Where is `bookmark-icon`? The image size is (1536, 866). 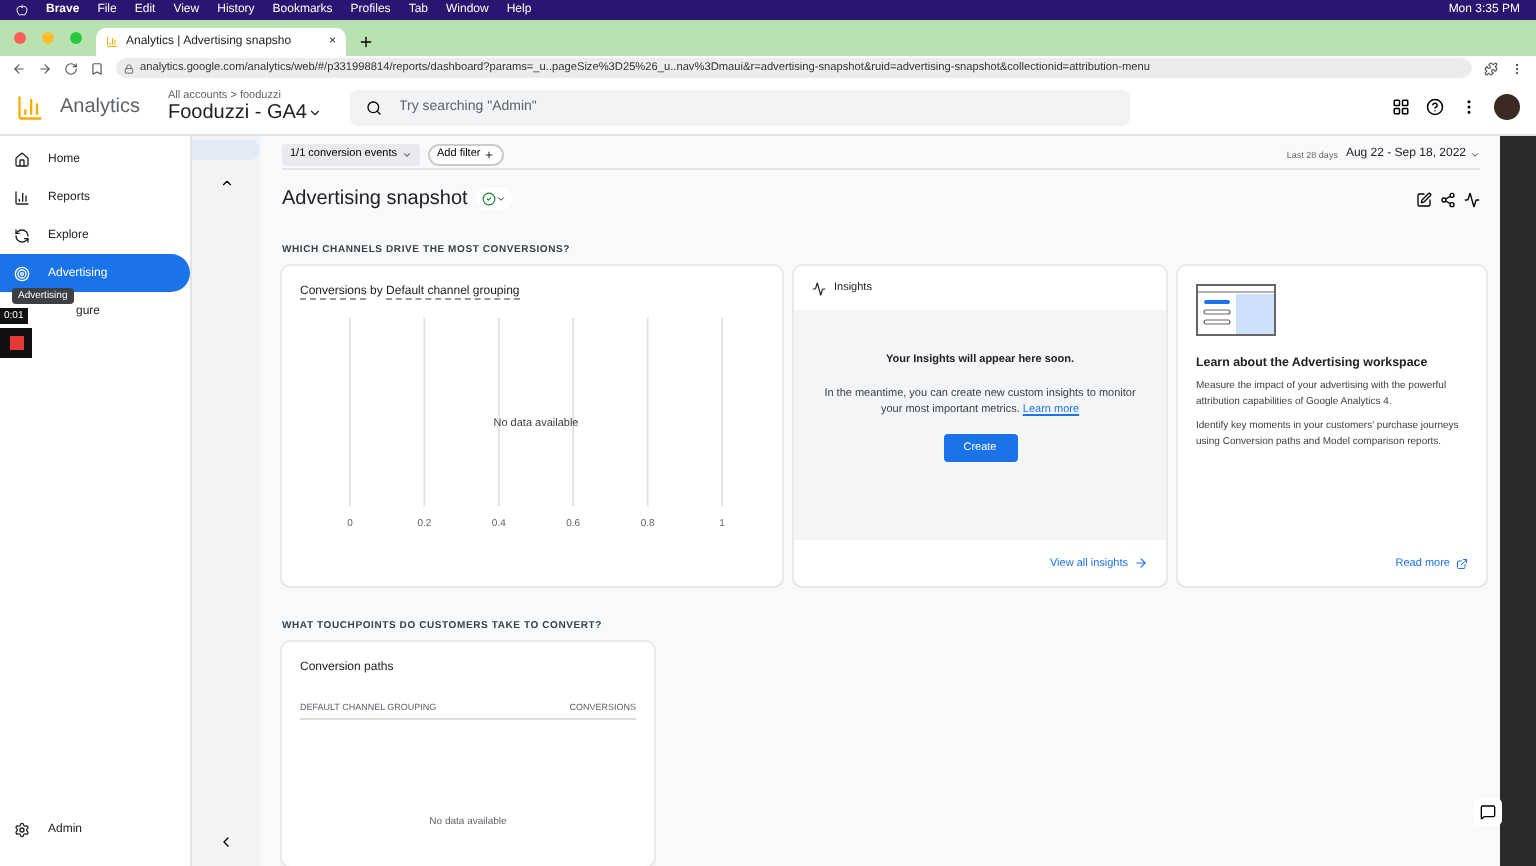
bookmark-icon is located at coordinates (97, 68).